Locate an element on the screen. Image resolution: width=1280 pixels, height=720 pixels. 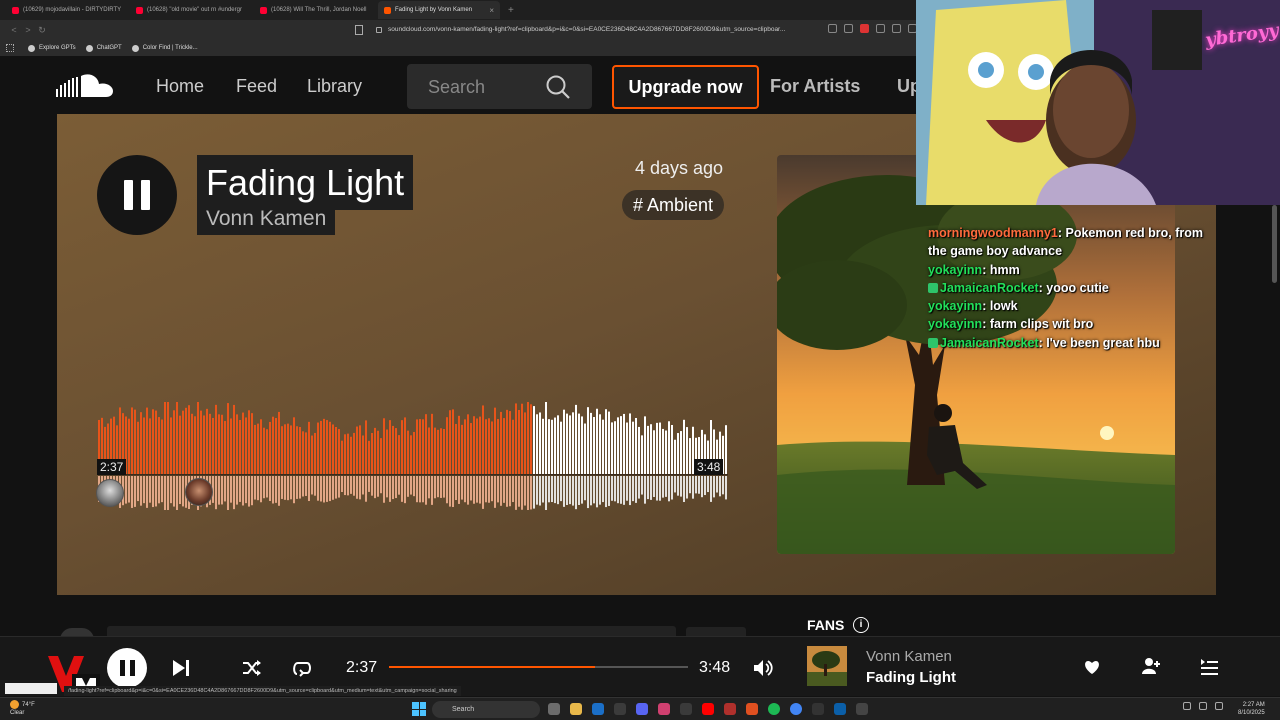
shuffle-icon is located at coordinates (252, 668).